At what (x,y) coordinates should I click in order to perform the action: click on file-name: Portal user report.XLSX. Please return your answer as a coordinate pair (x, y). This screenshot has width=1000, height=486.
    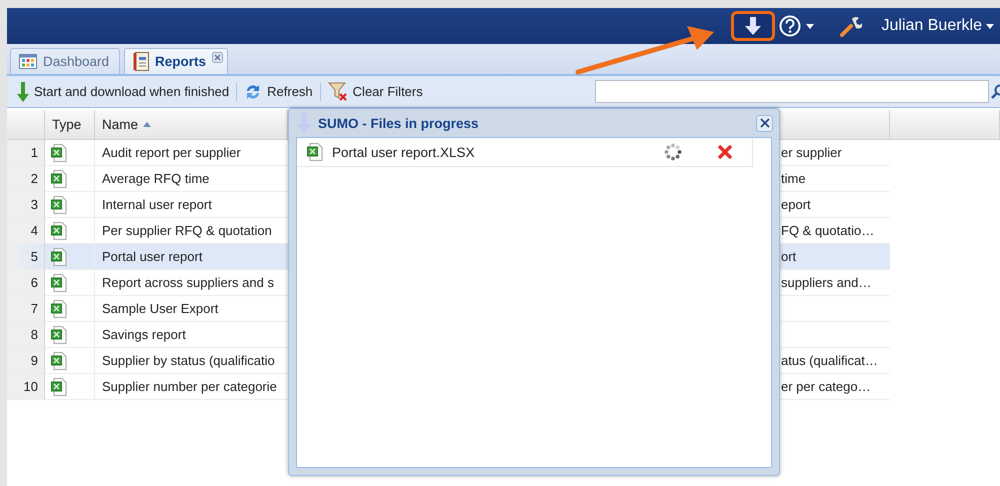
    Looking at the image, I should click on (403, 152).